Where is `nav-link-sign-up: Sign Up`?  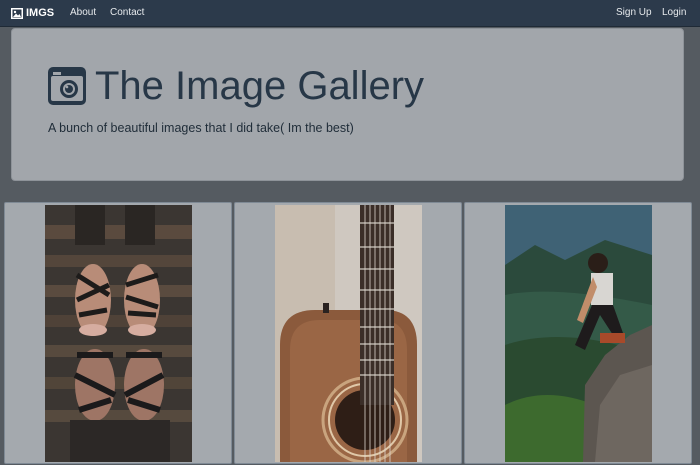 nav-link-sign-up: Sign Up is located at coordinates (634, 12).